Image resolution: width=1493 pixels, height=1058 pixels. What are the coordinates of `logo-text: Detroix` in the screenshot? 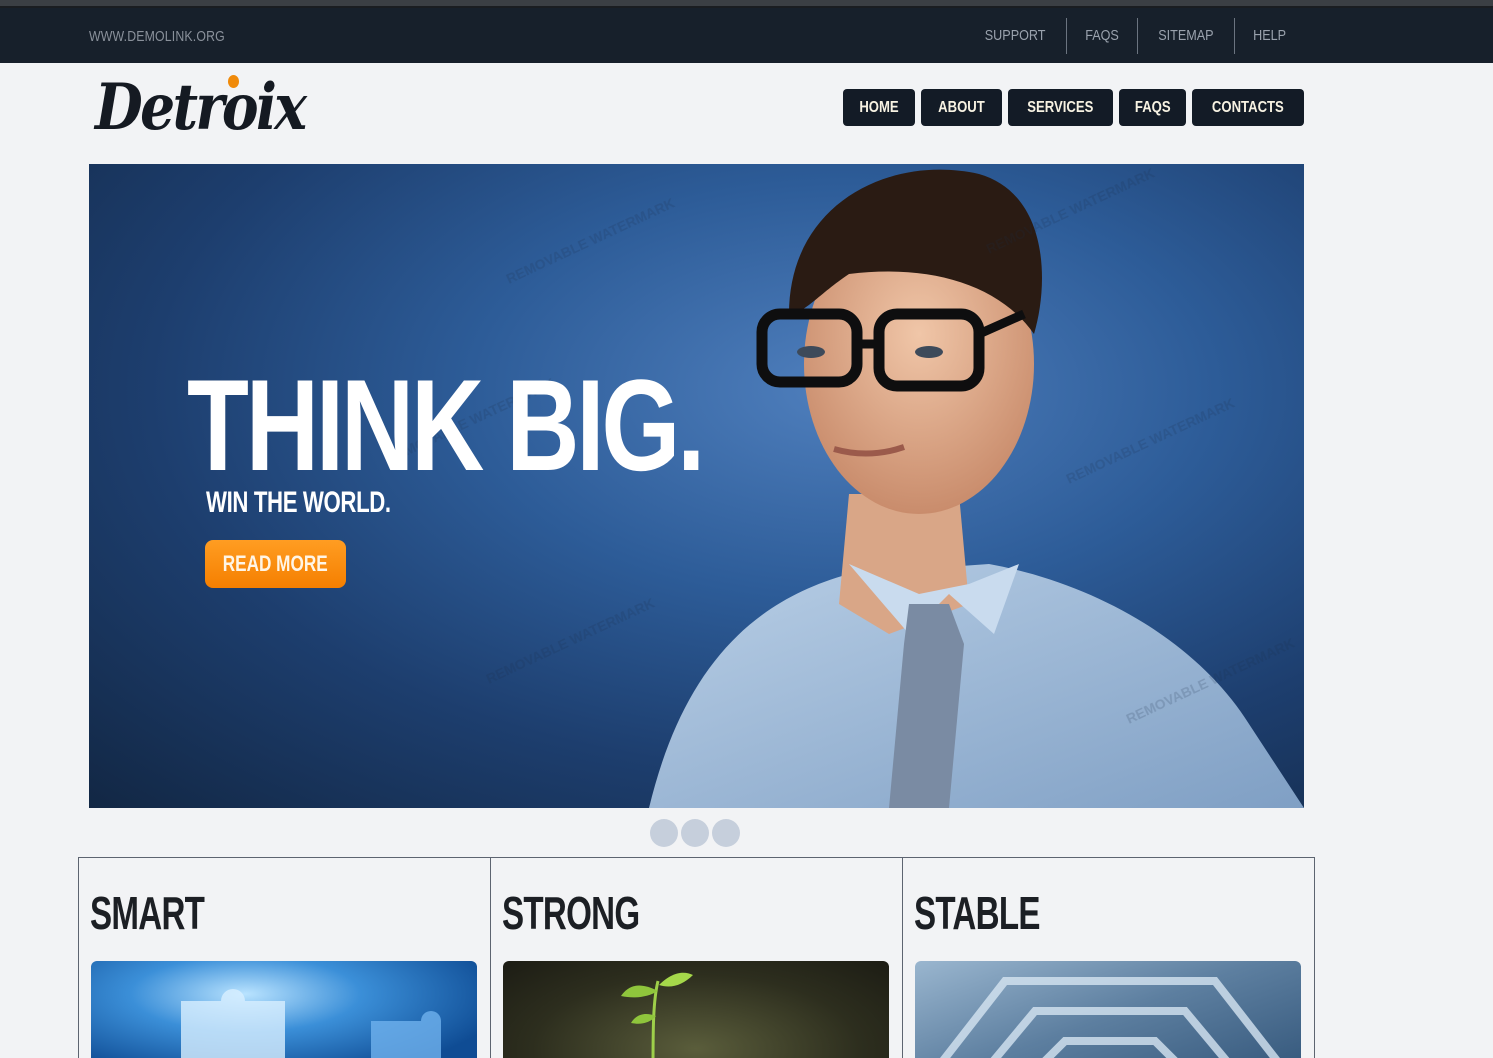 It's located at (201, 107).